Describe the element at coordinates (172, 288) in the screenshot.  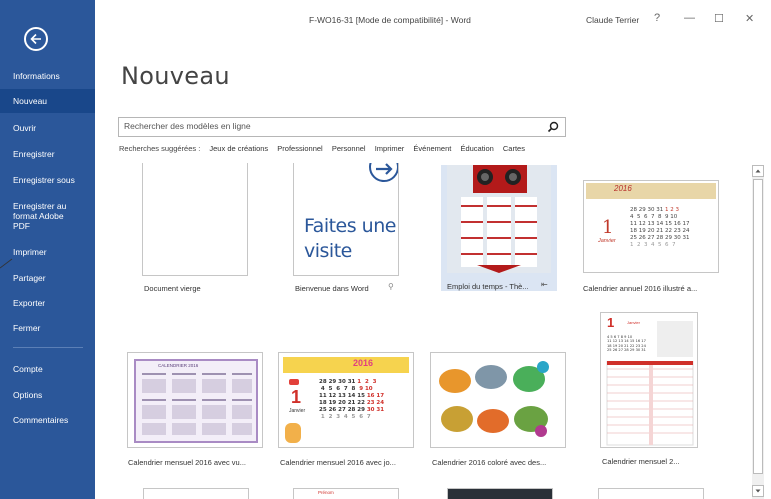
I see `template-label: Document vierge` at that location.